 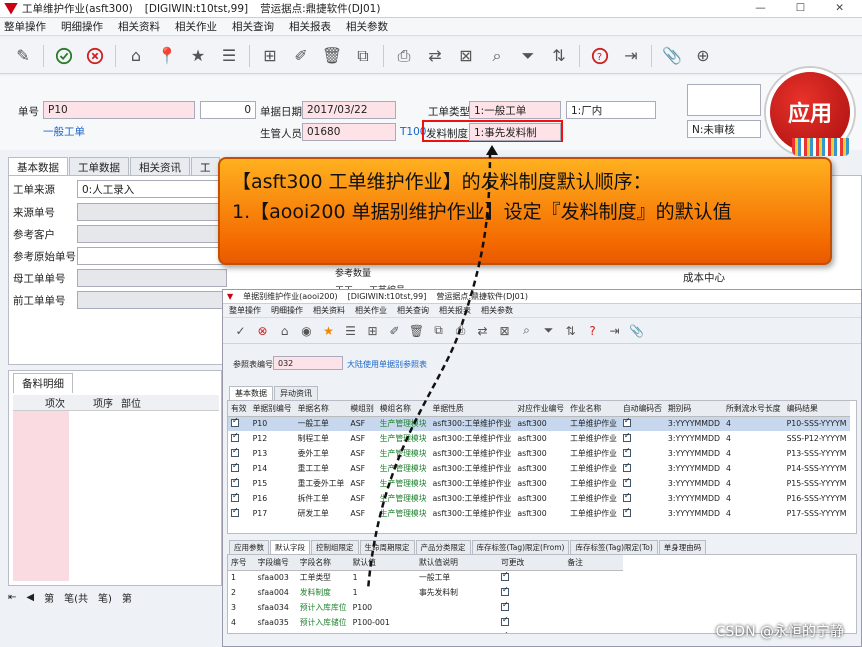 I want to click on col-header: 单据别编号, so click(x=272, y=409).